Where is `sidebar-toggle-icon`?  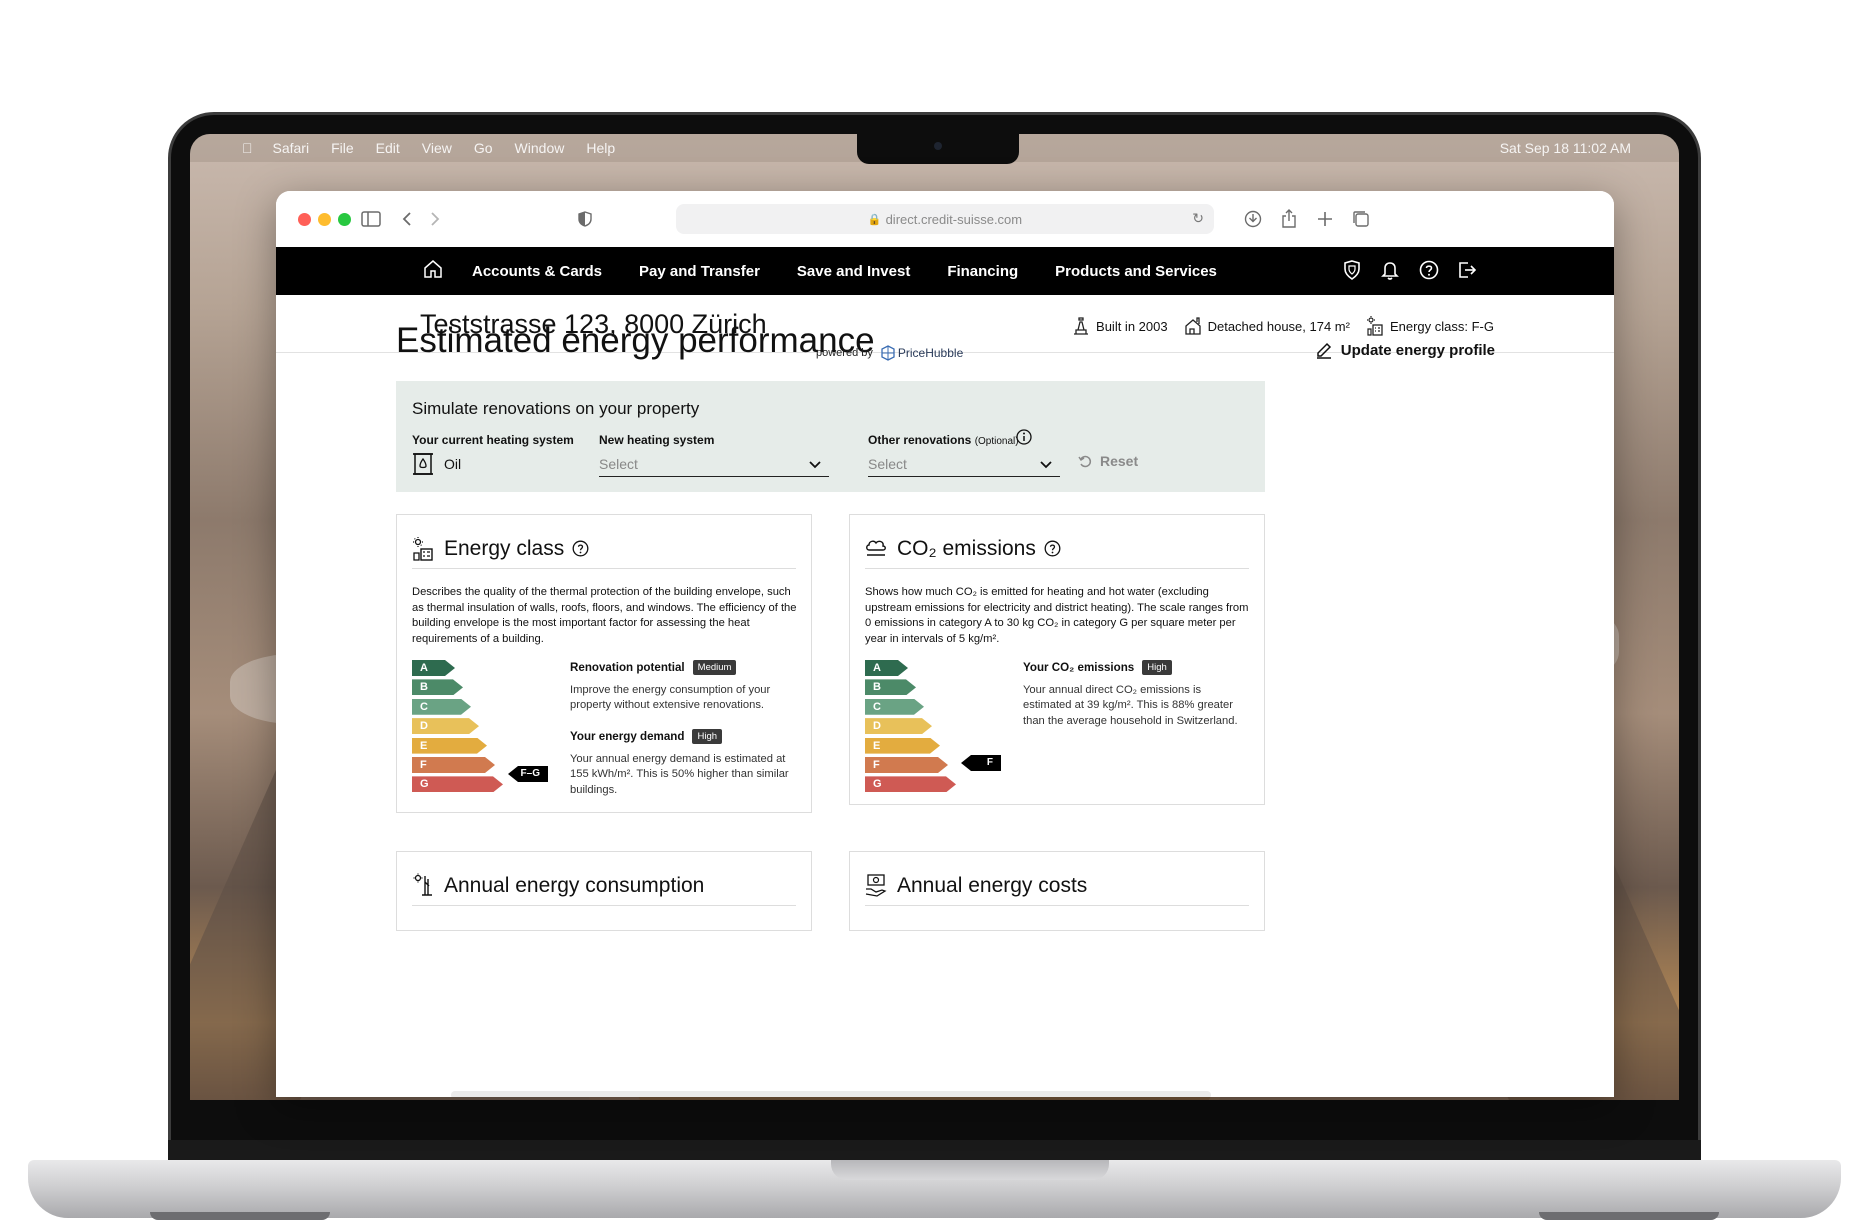
sidebar-toggle-icon is located at coordinates (371, 219).